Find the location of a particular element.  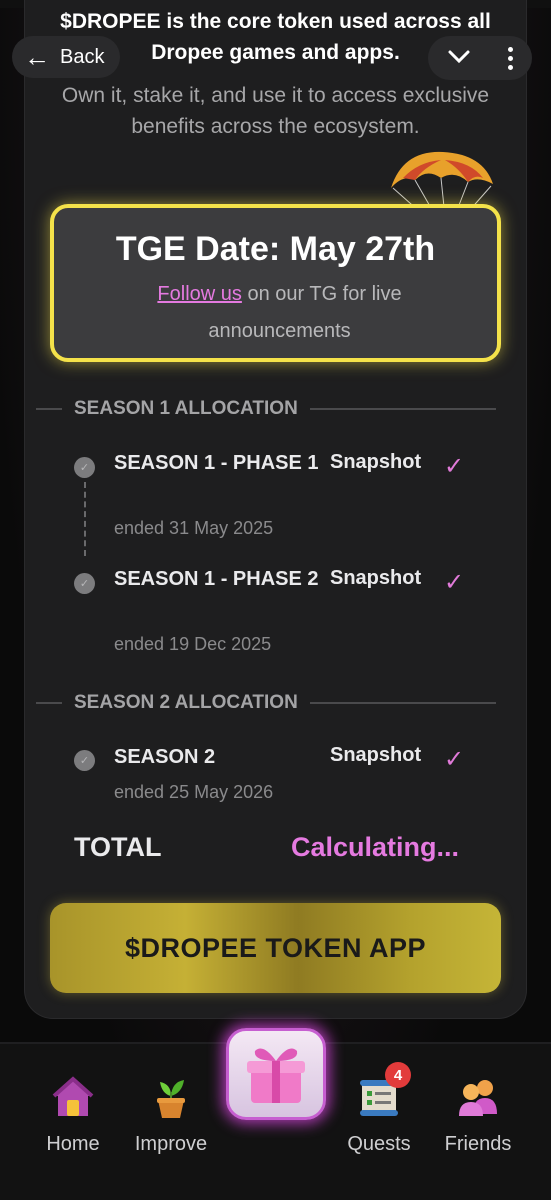

nav-label: Home is located at coordinates (73, 1144).